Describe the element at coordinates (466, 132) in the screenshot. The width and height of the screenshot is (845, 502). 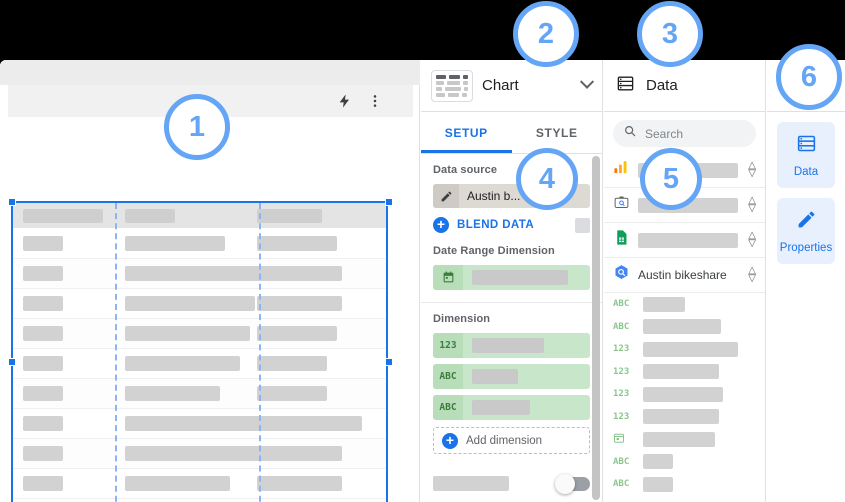
I see `tab-setup: SETUP` at that location.